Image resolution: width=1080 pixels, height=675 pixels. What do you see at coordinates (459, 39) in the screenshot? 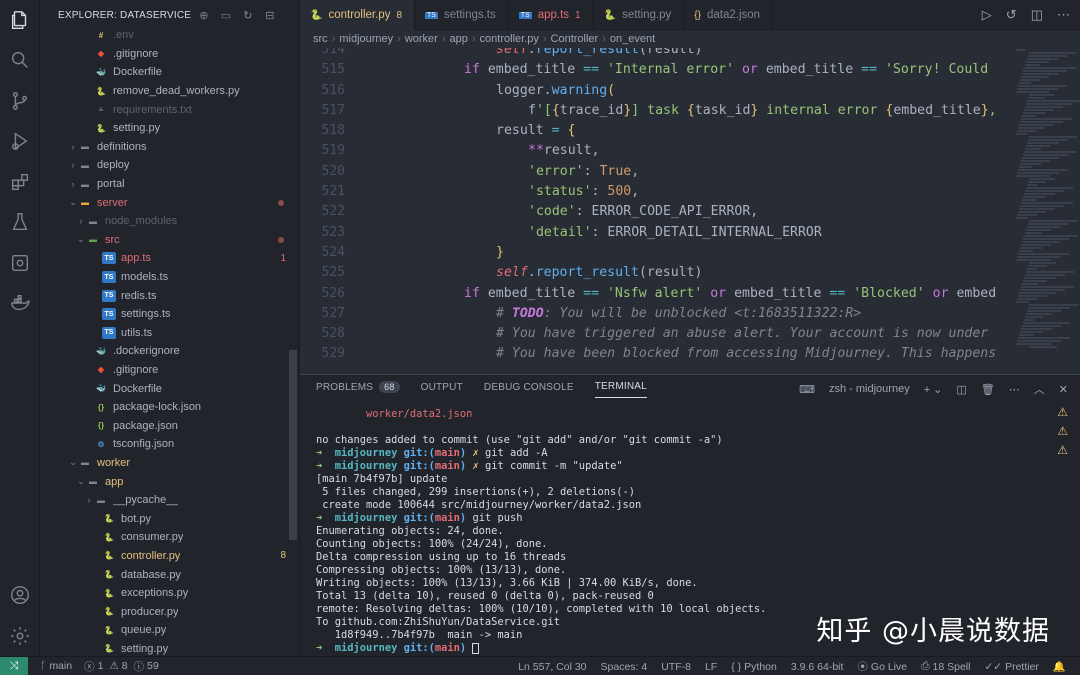
I see `breadcrumb-item: app` at bounding box center [459, 39].